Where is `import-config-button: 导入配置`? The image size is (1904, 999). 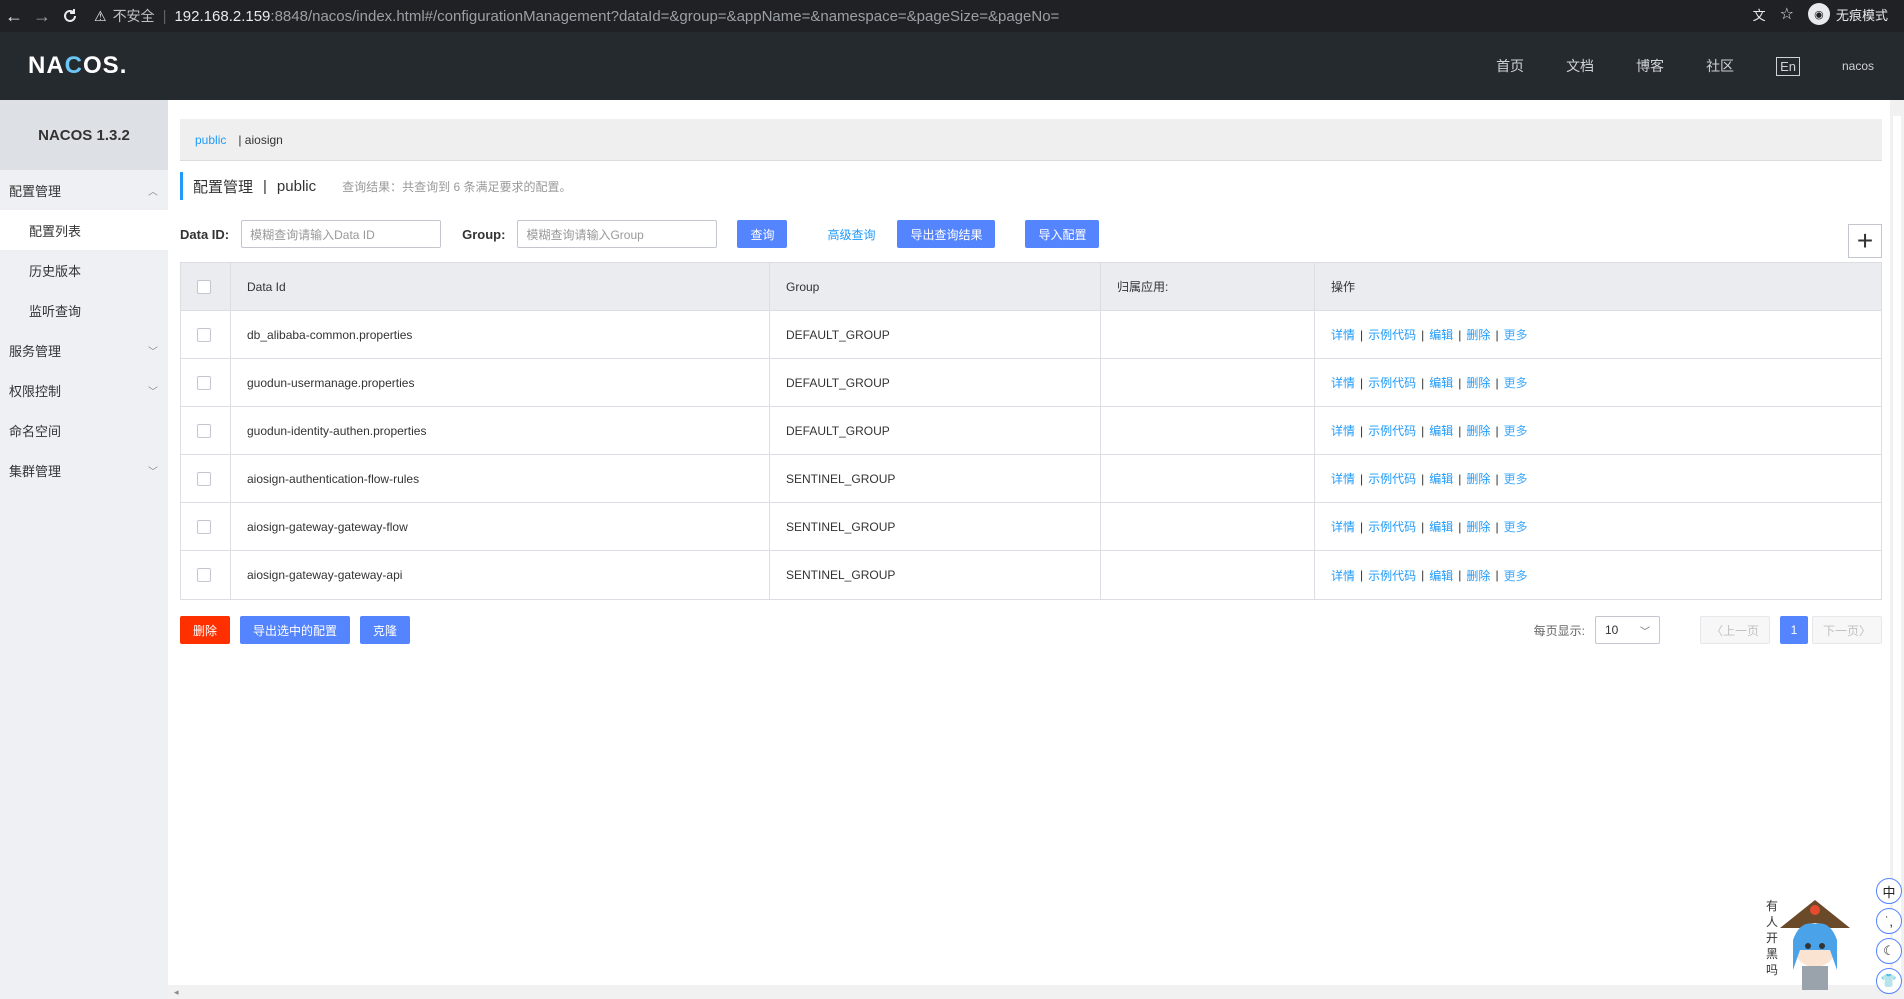
import-config-button: 导入配置 is located at coordinates (1062, 234).